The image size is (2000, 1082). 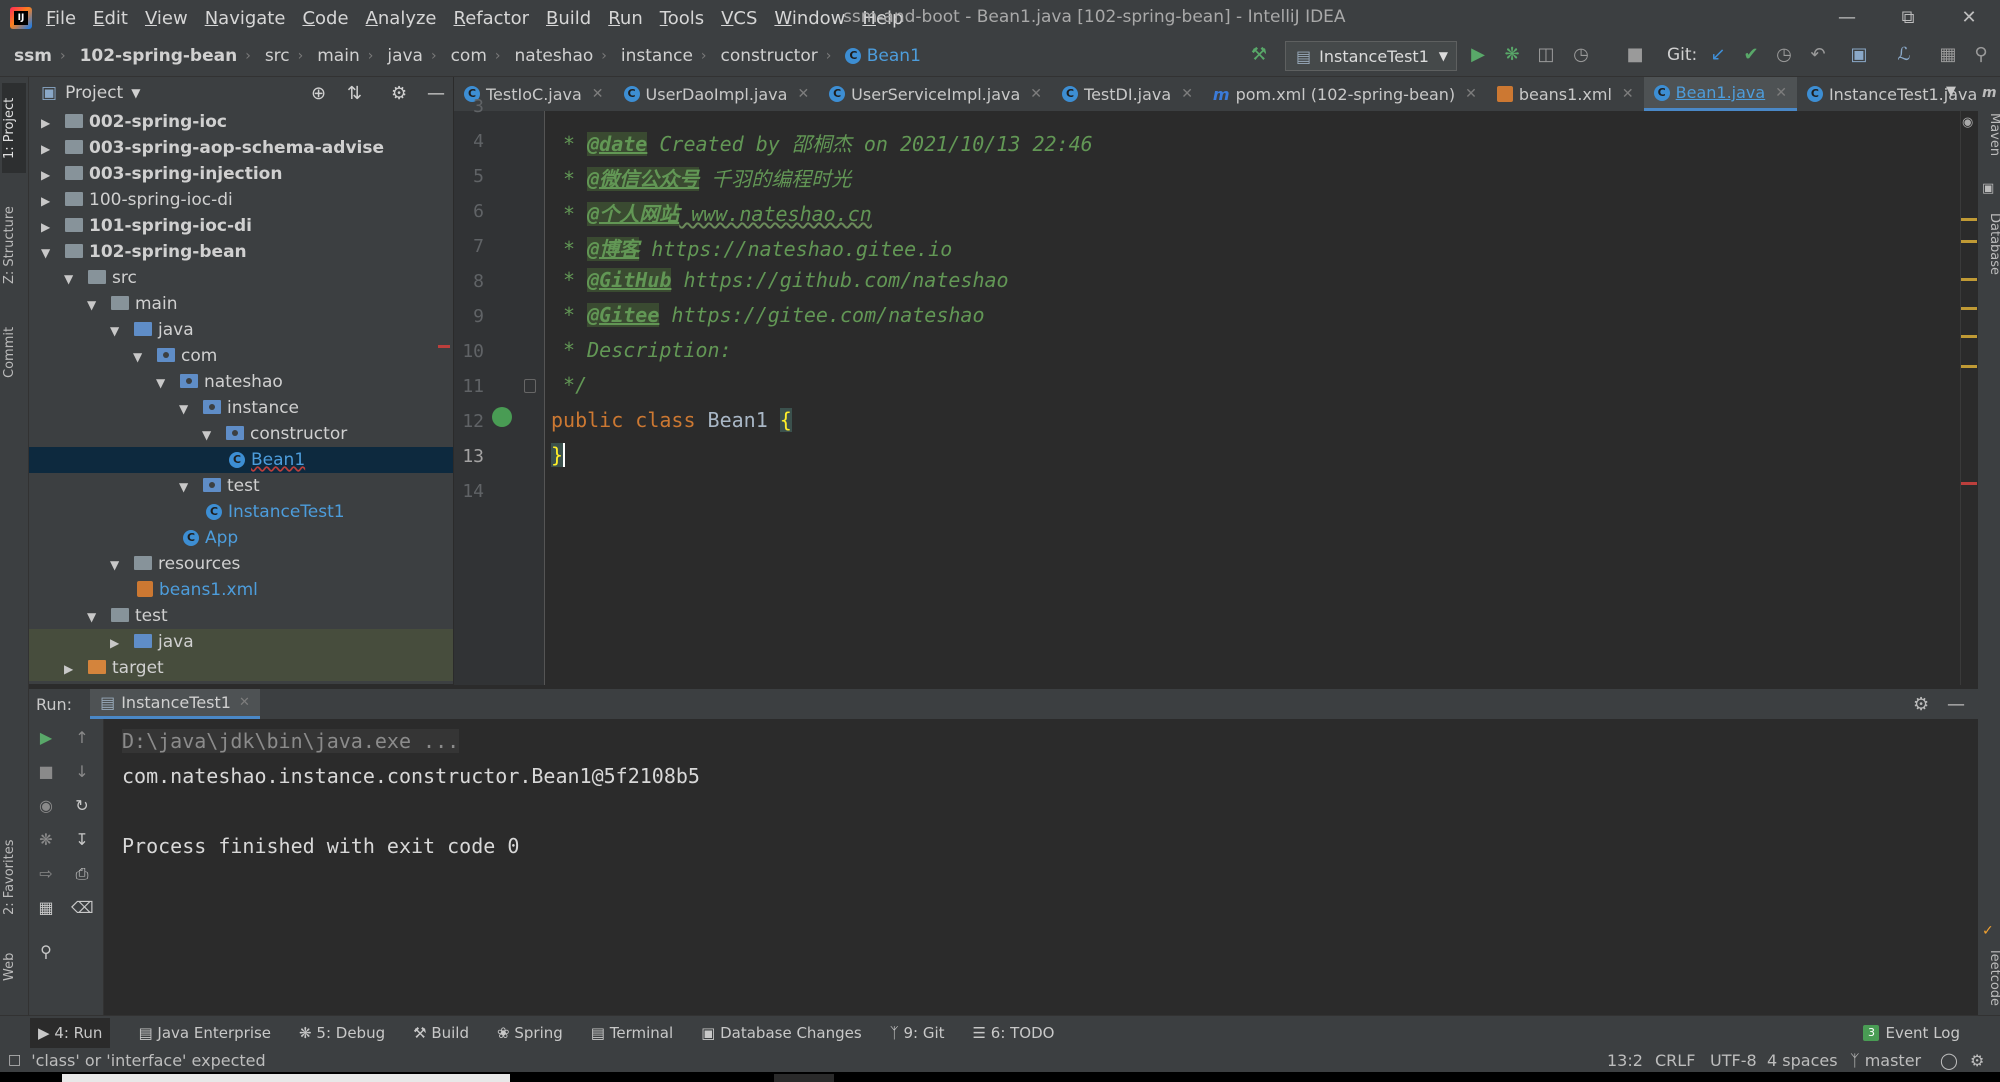 What do you see at coordinates (1967, 122) in the screenshot?
I see `eye-icon: ◉` at bounding box center [1967, 122].